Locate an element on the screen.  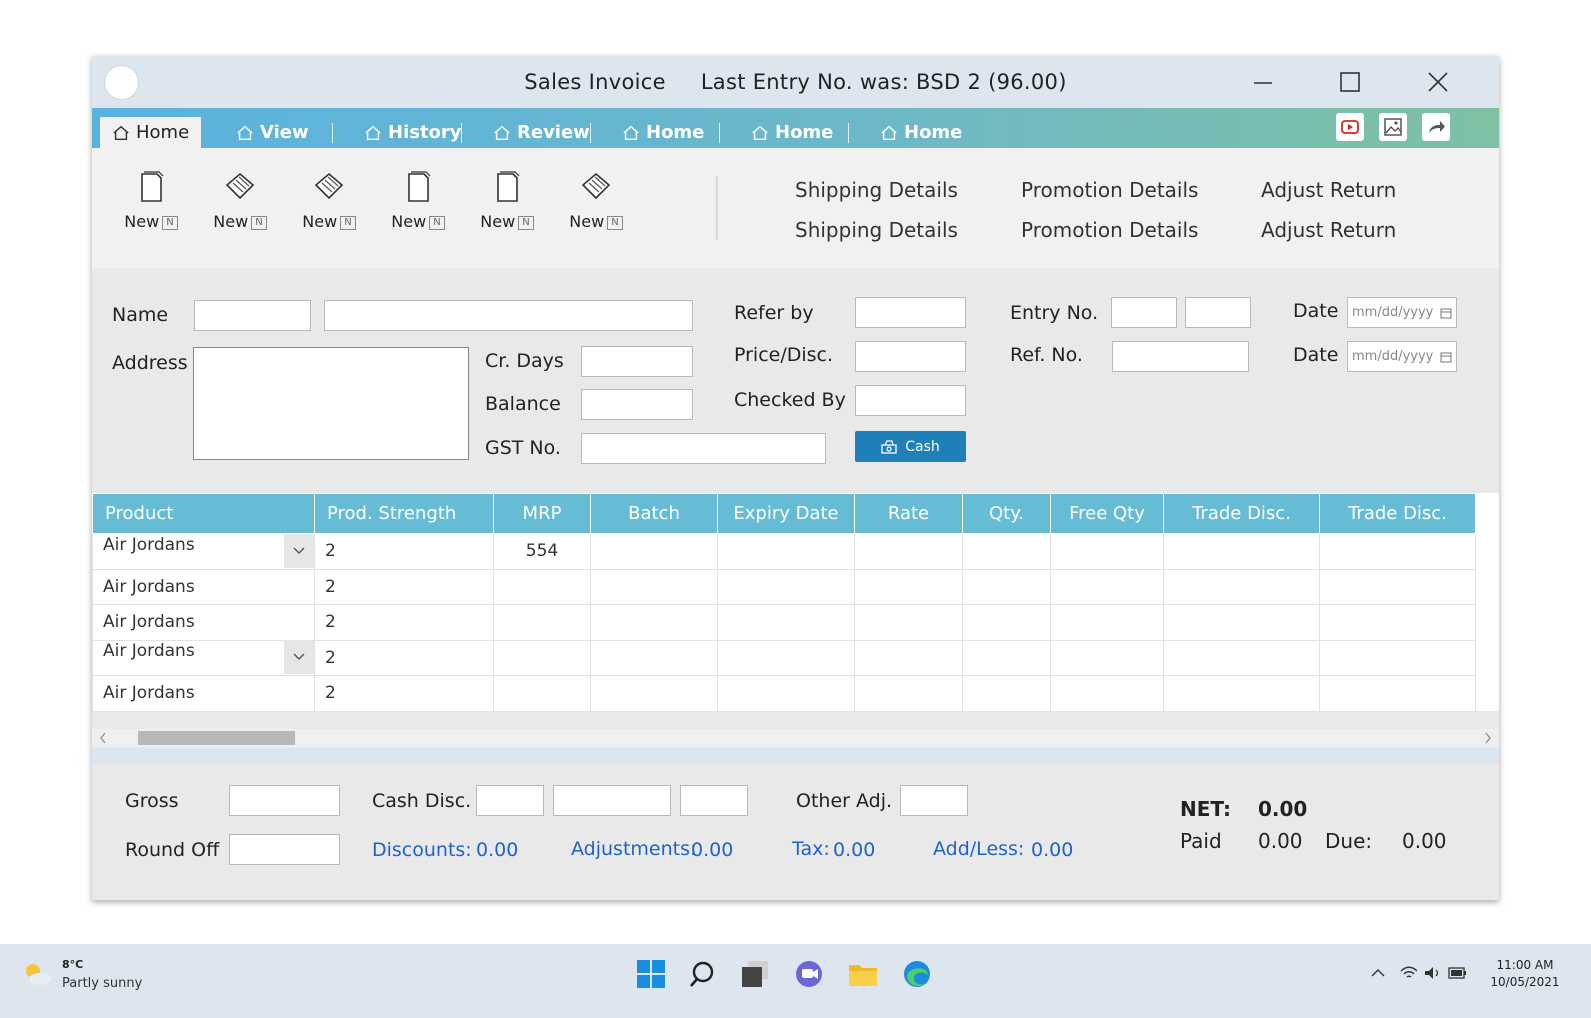
clock: 11:00 AM 10/05/2021 is located at coordinates (1525, 973).